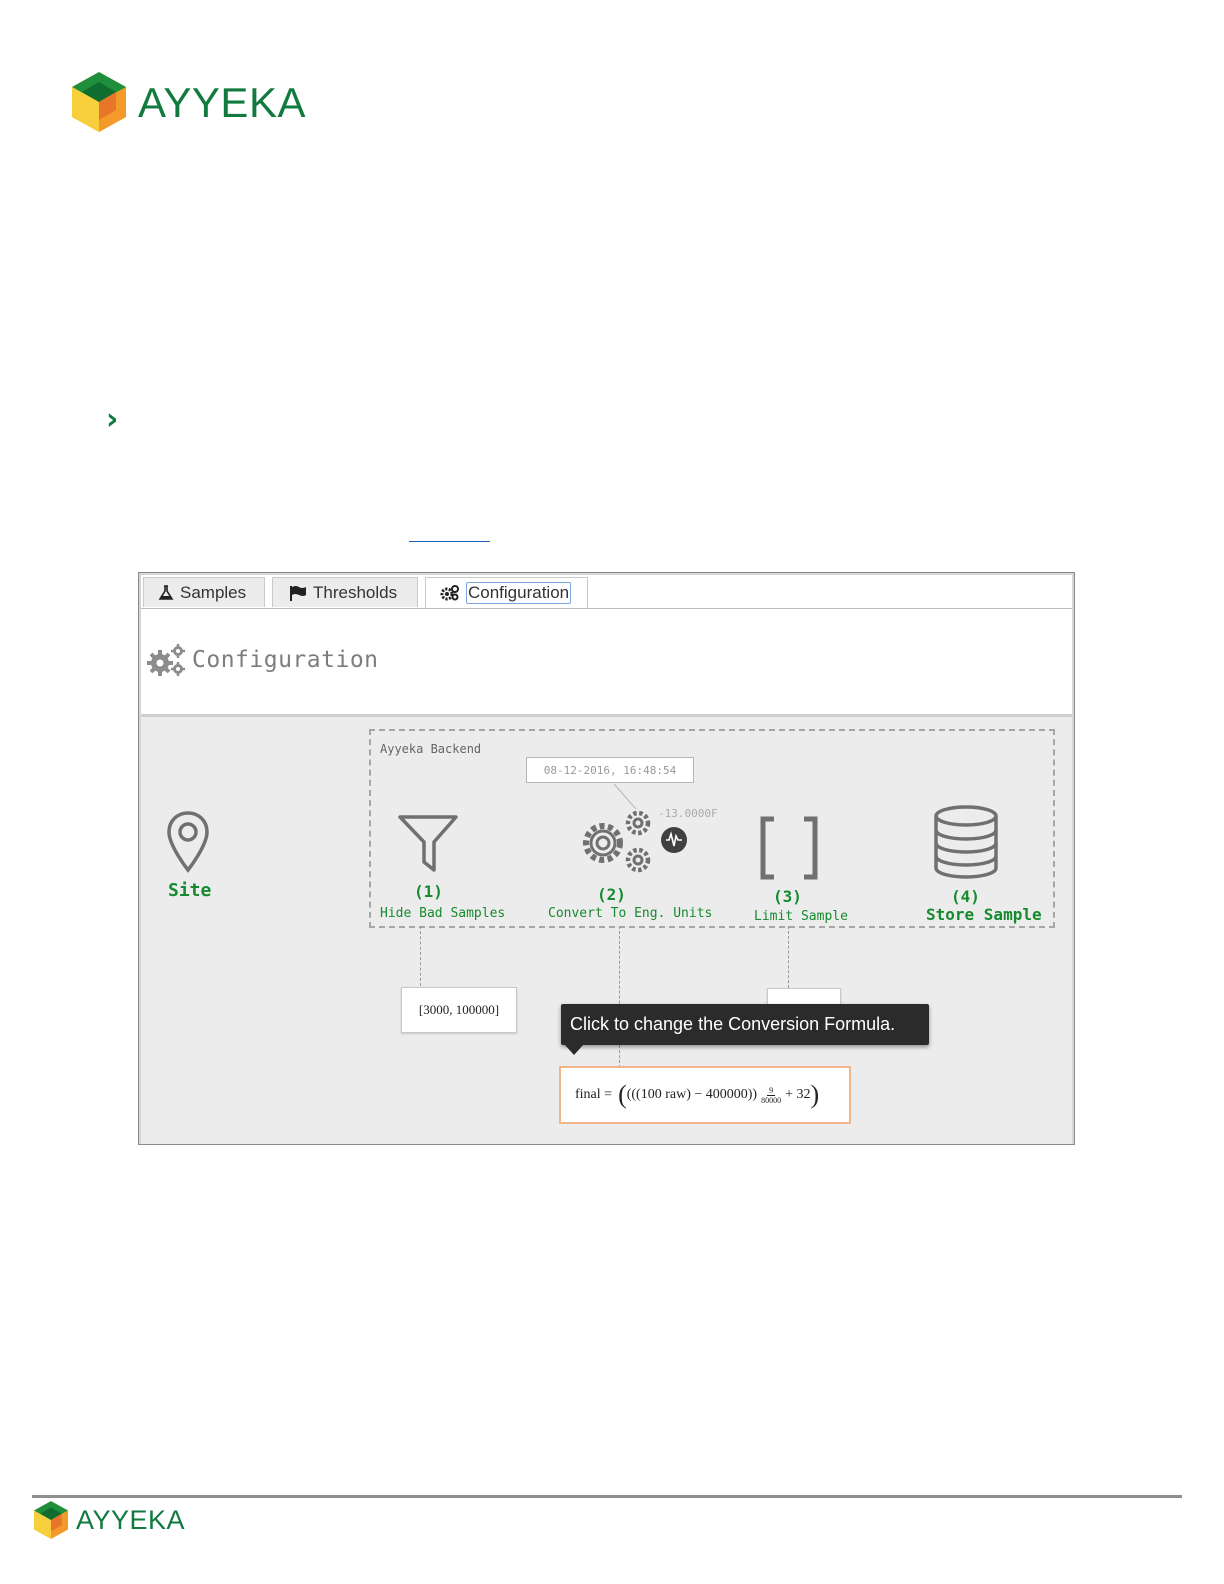  What do you see at coordinates (449, 541) in the screenshot?
I see `link-underline` at bounding box center [449, 541].